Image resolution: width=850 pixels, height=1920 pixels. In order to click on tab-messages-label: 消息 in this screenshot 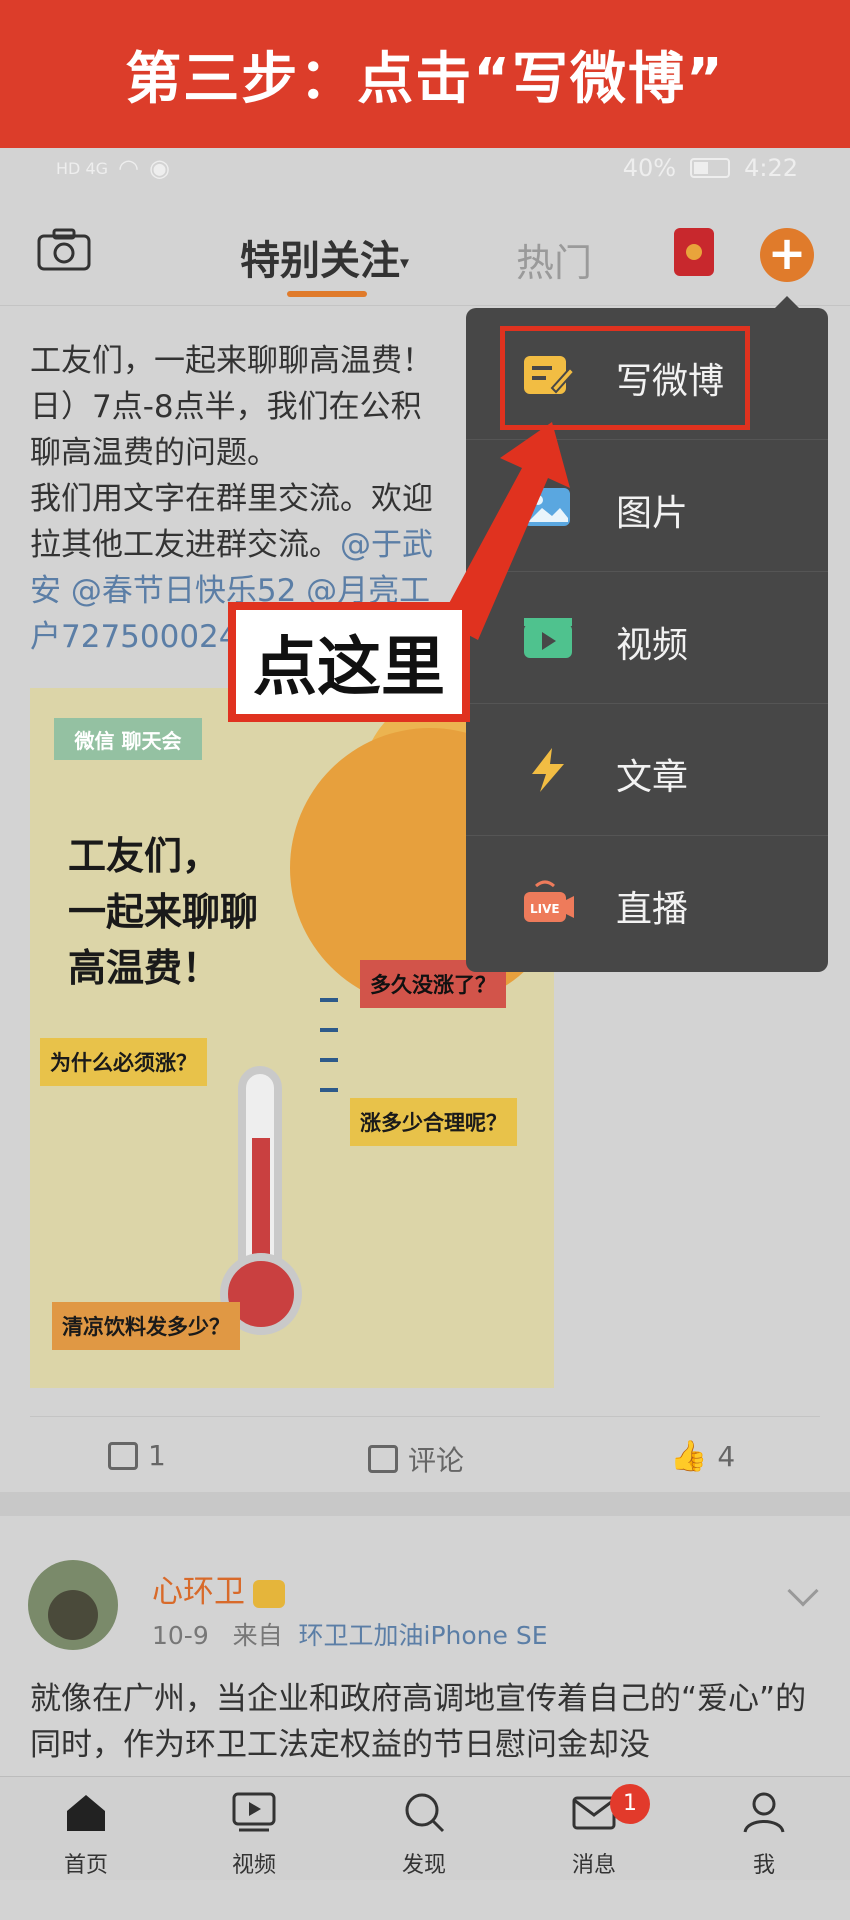, I will do `click(593, 1865)`.